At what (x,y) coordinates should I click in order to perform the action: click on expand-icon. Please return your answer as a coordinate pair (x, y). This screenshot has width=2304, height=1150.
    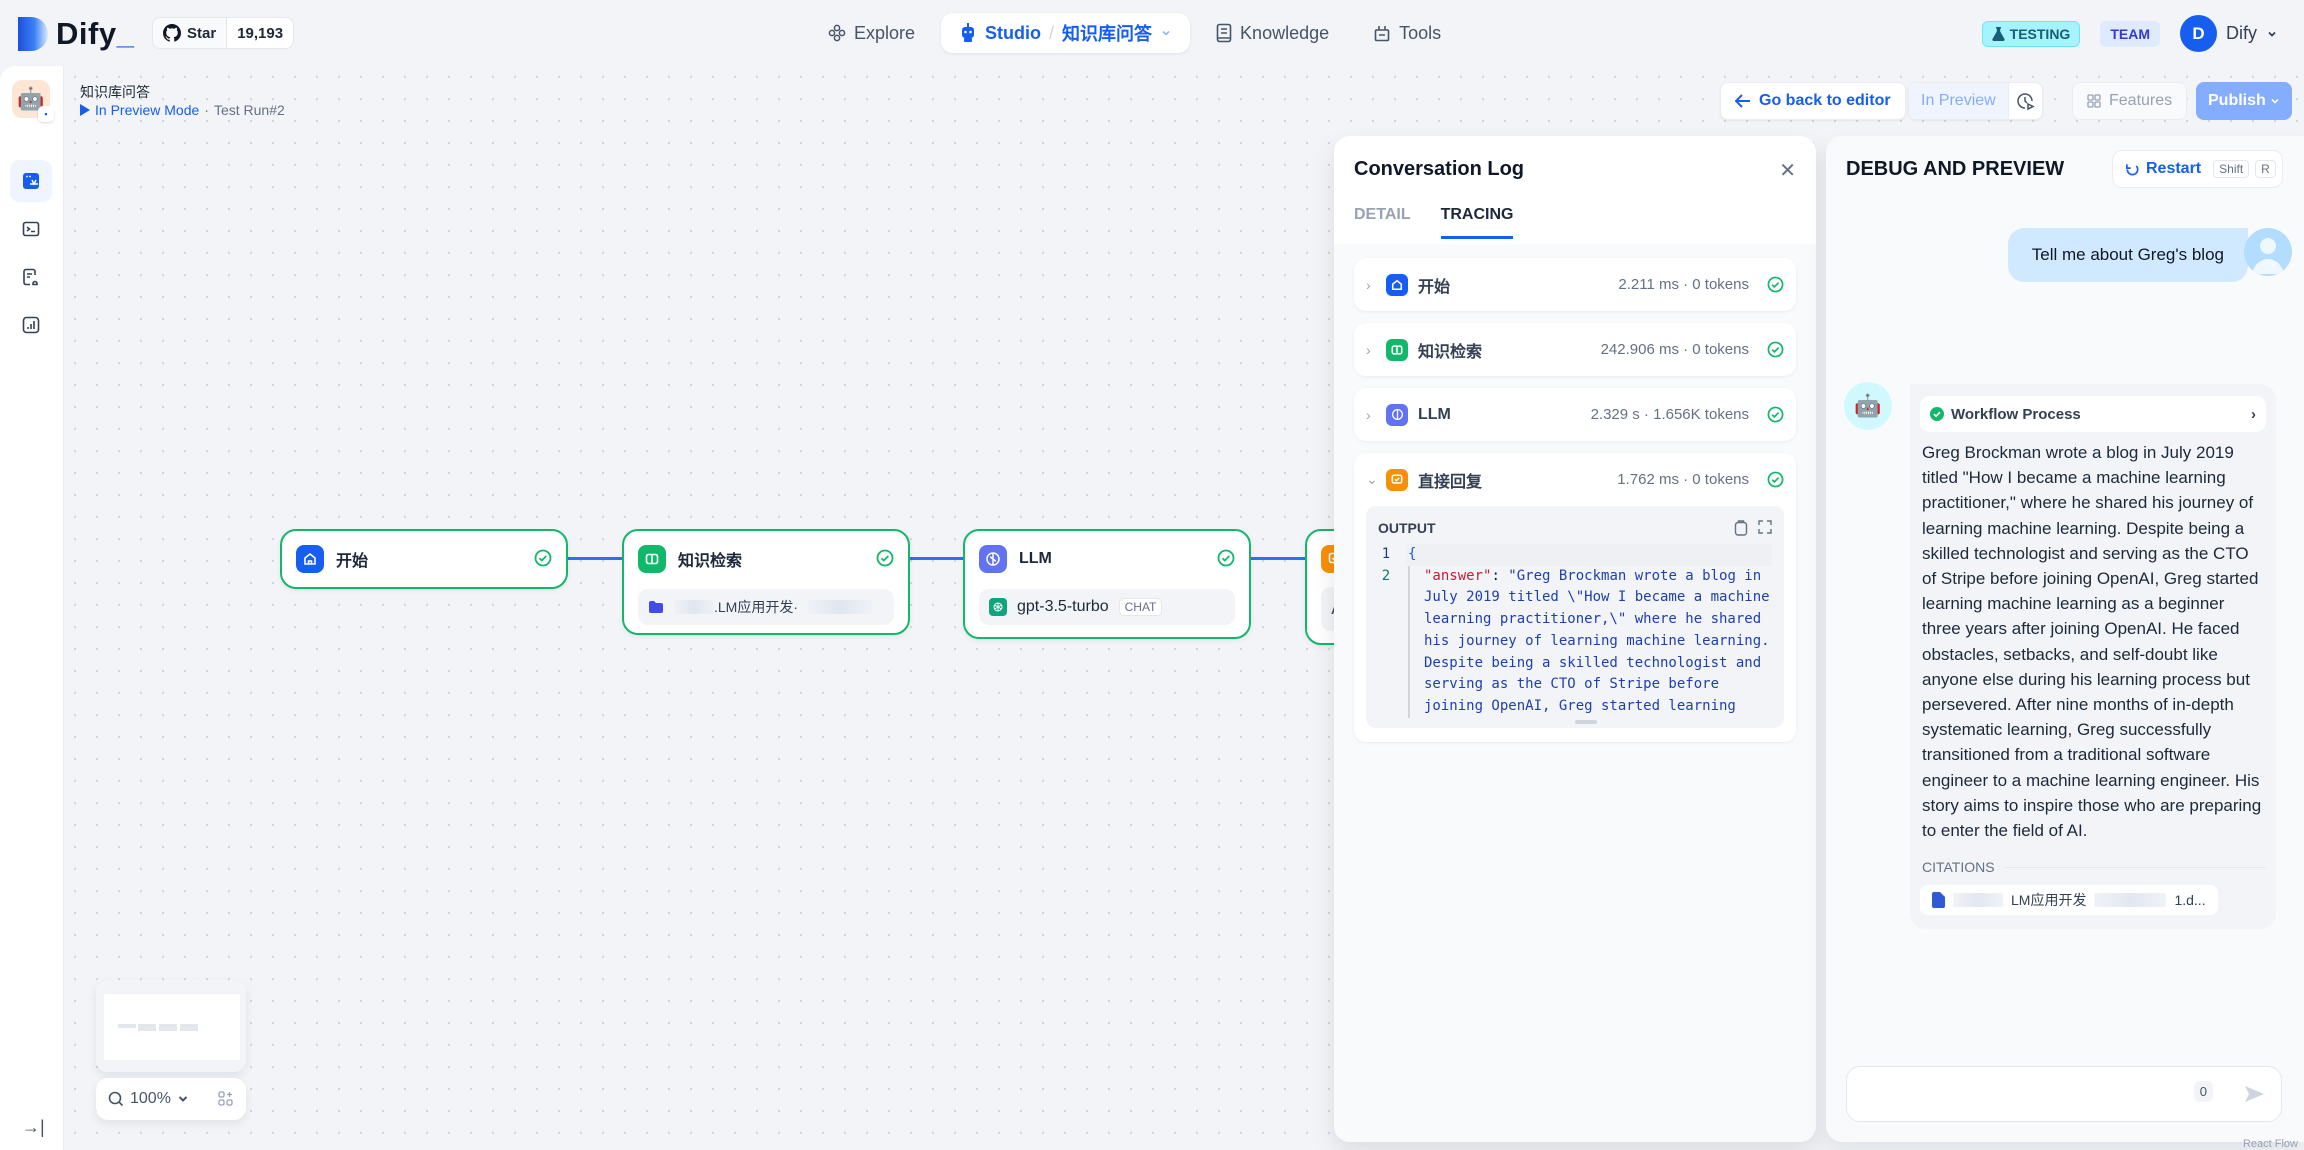
    Looking at the image, I should click on (1765, 527).